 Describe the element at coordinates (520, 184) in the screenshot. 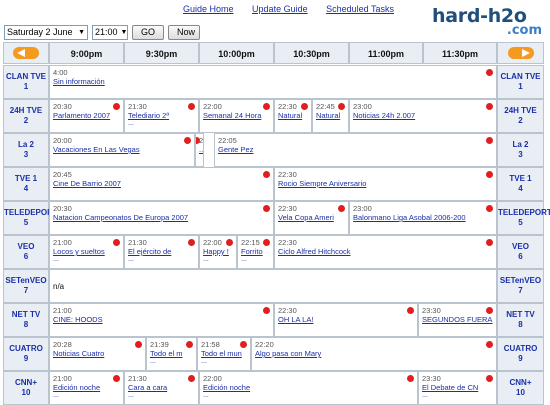

I see `channel-label-right: TVE 14` at that location.